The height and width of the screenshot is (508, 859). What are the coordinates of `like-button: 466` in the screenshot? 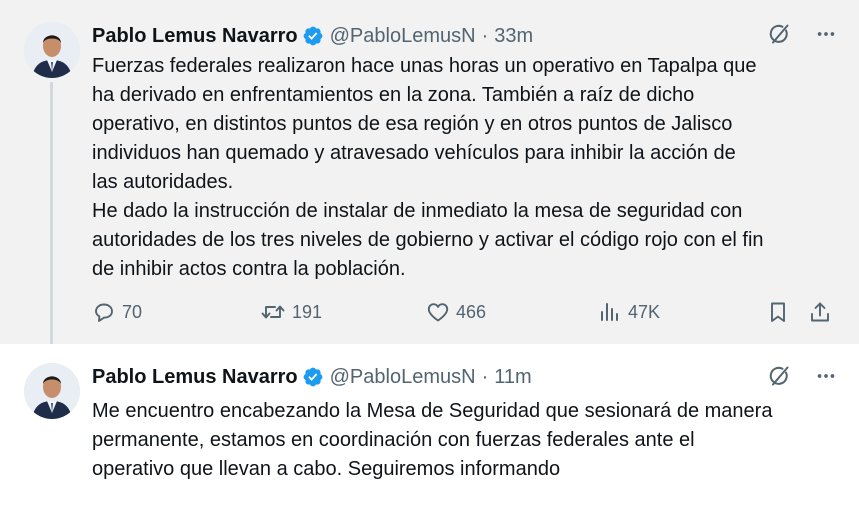 It's located at (456, 312).